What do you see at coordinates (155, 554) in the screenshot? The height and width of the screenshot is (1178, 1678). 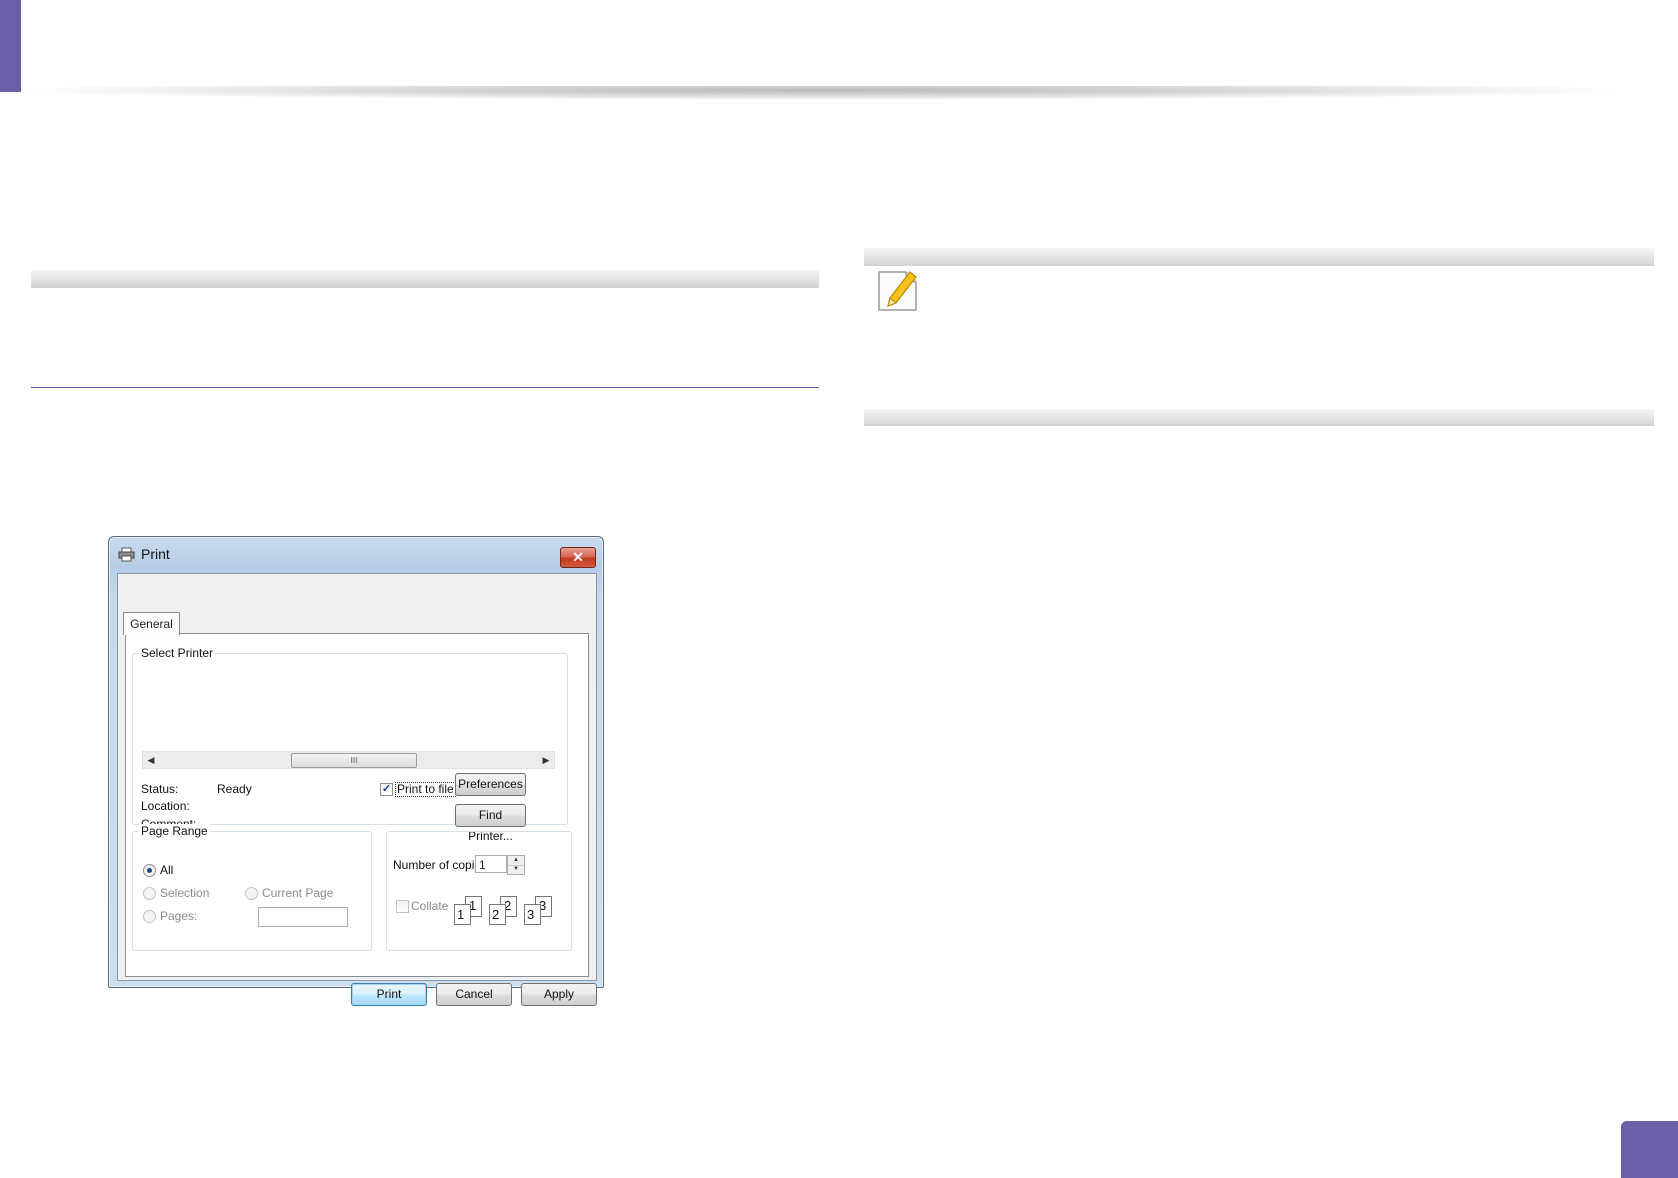 I see `dialog-title: Print` at bounding box center [155, 554].